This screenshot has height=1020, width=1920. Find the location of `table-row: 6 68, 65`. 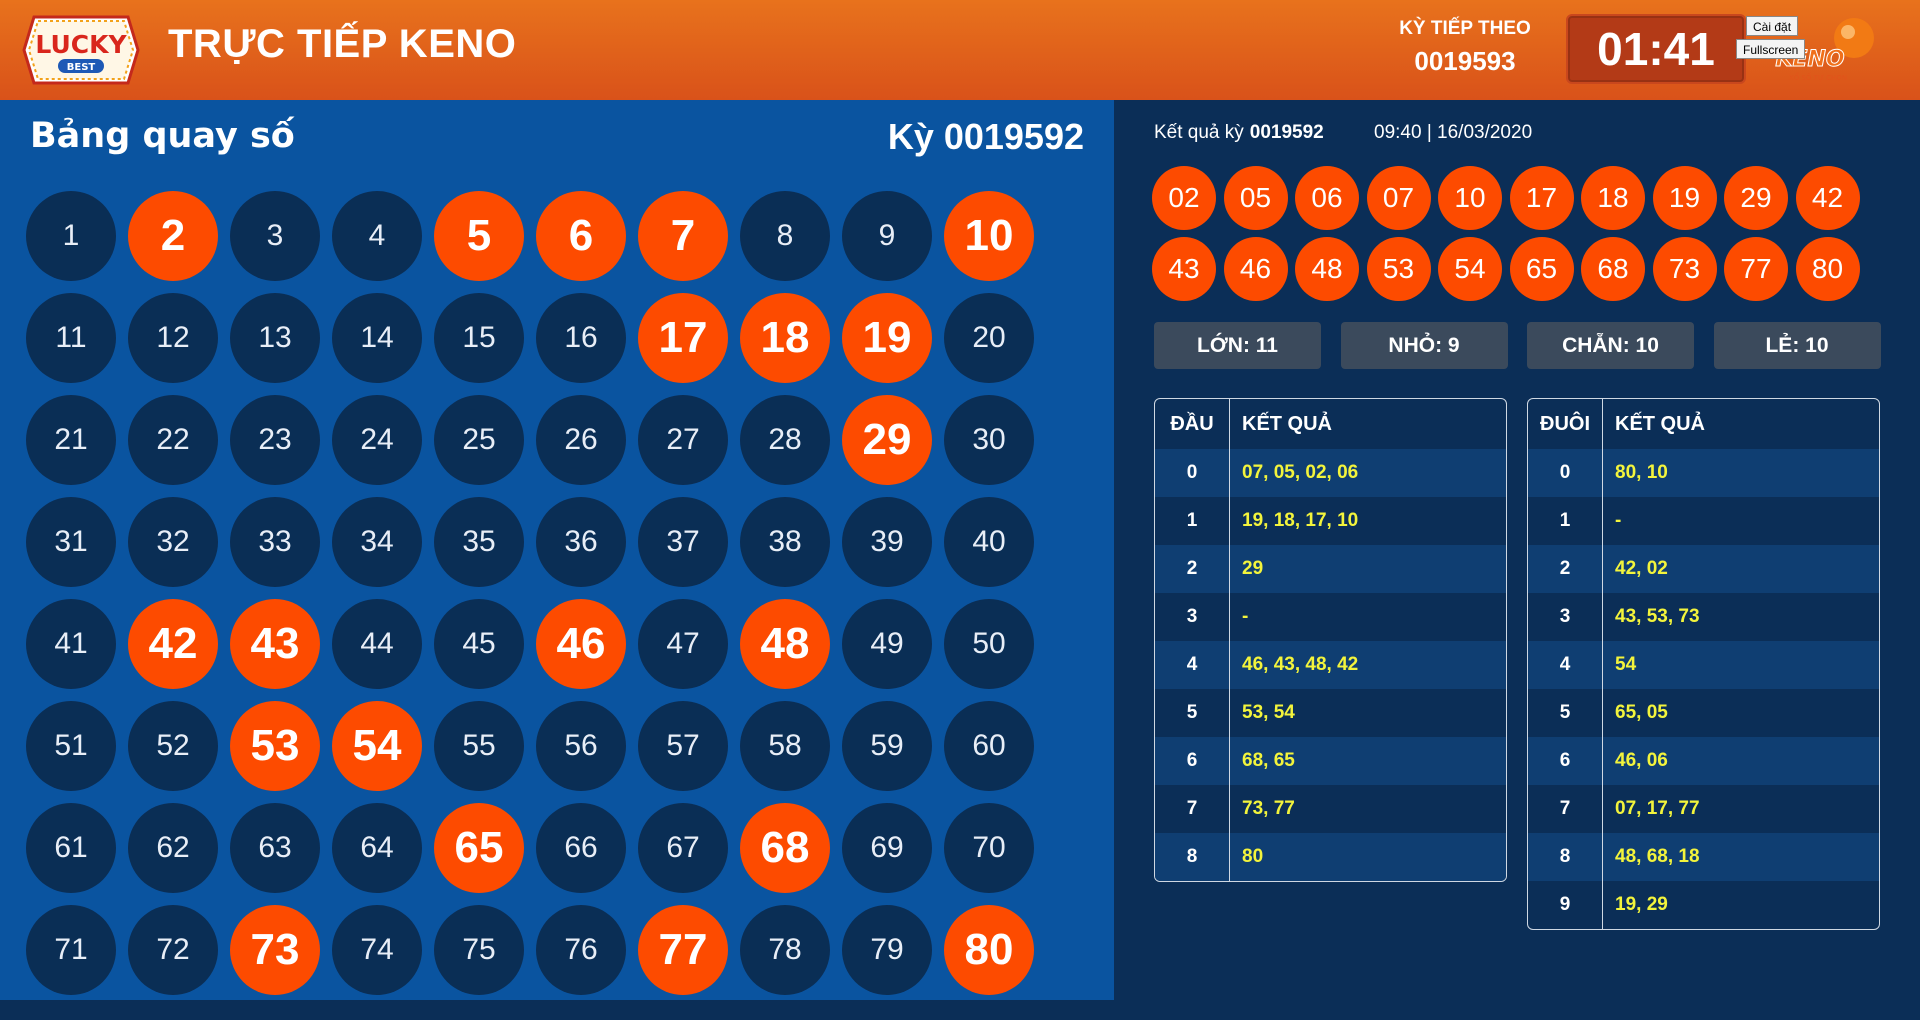

table-row: 6 68, 65 is located at coordinates (1330, 761).